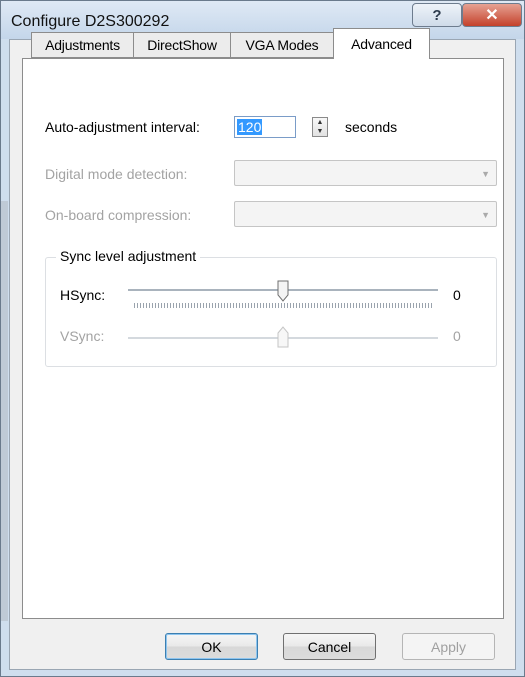  I want to click on close-icon: ✕, so click(492, 15).